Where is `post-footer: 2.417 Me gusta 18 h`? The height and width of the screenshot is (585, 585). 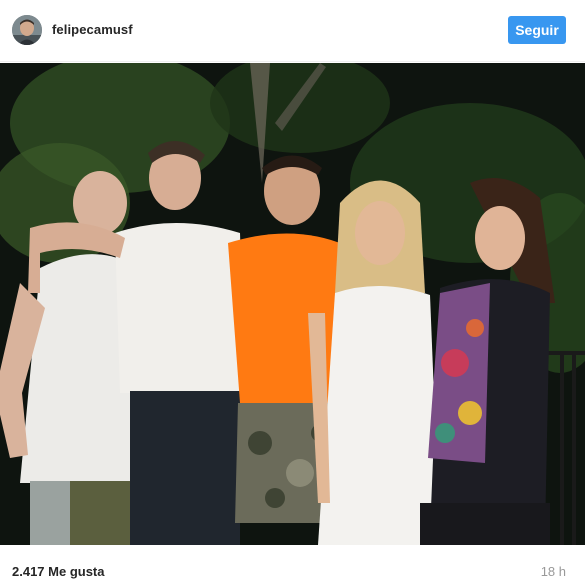 post-footer: 2.417 Me gusta 18 h is located at coordinates (292, 565).